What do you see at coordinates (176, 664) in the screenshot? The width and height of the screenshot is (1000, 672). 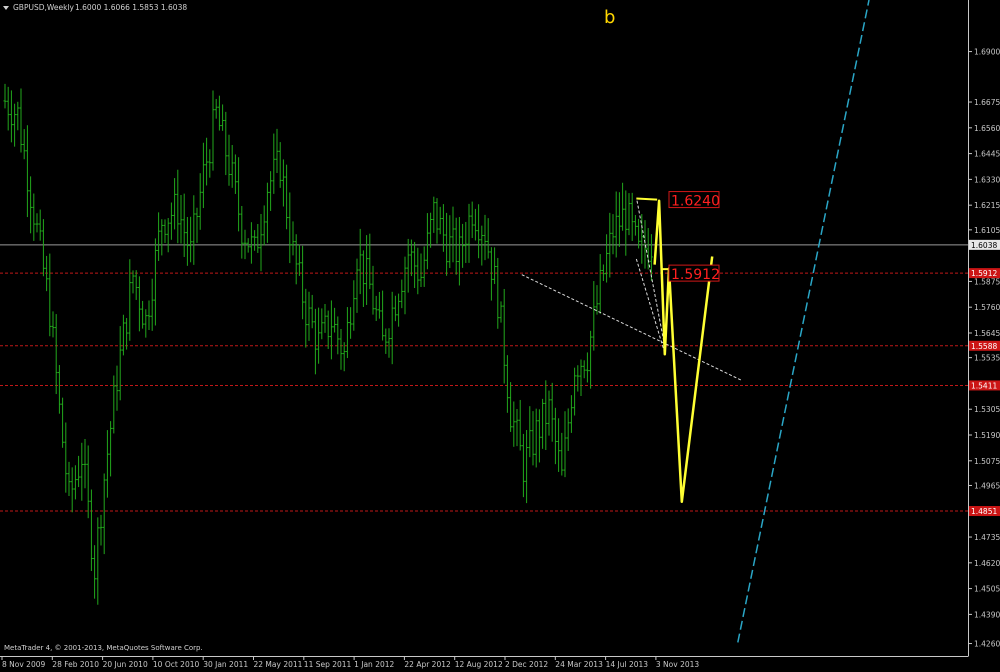 I see `date-tick-label: 10 Oct 2010` at bounding box center [176, 664].